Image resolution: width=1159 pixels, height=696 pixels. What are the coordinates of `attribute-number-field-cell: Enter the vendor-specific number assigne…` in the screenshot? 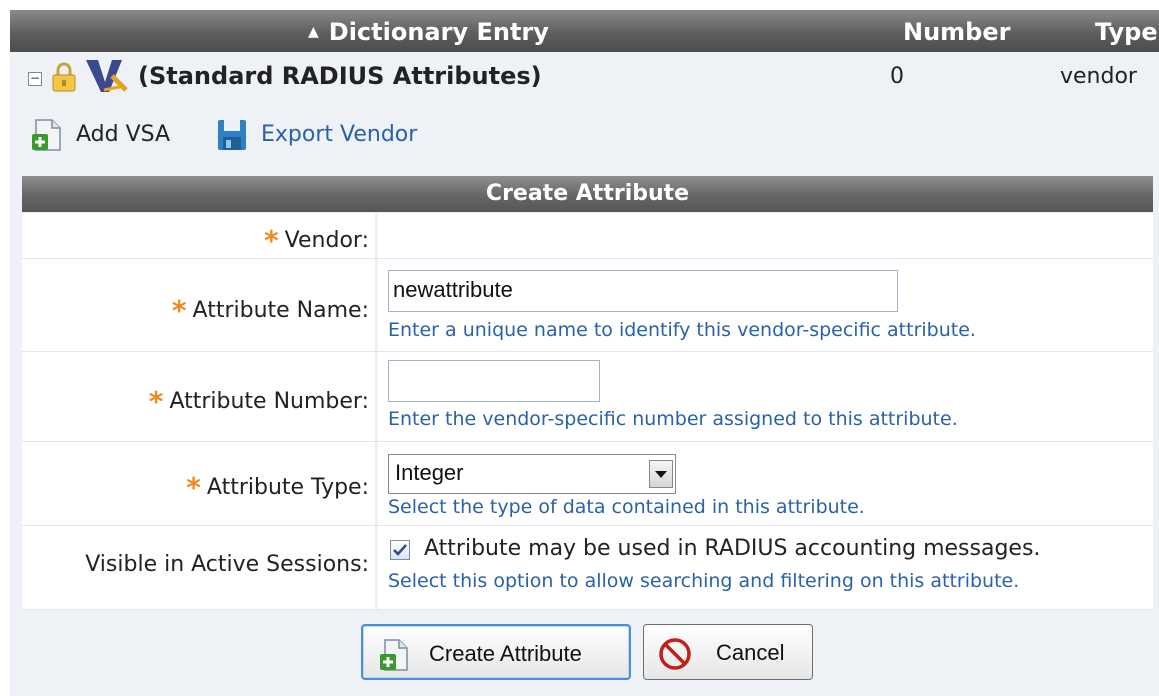 It's located at (765, 396).